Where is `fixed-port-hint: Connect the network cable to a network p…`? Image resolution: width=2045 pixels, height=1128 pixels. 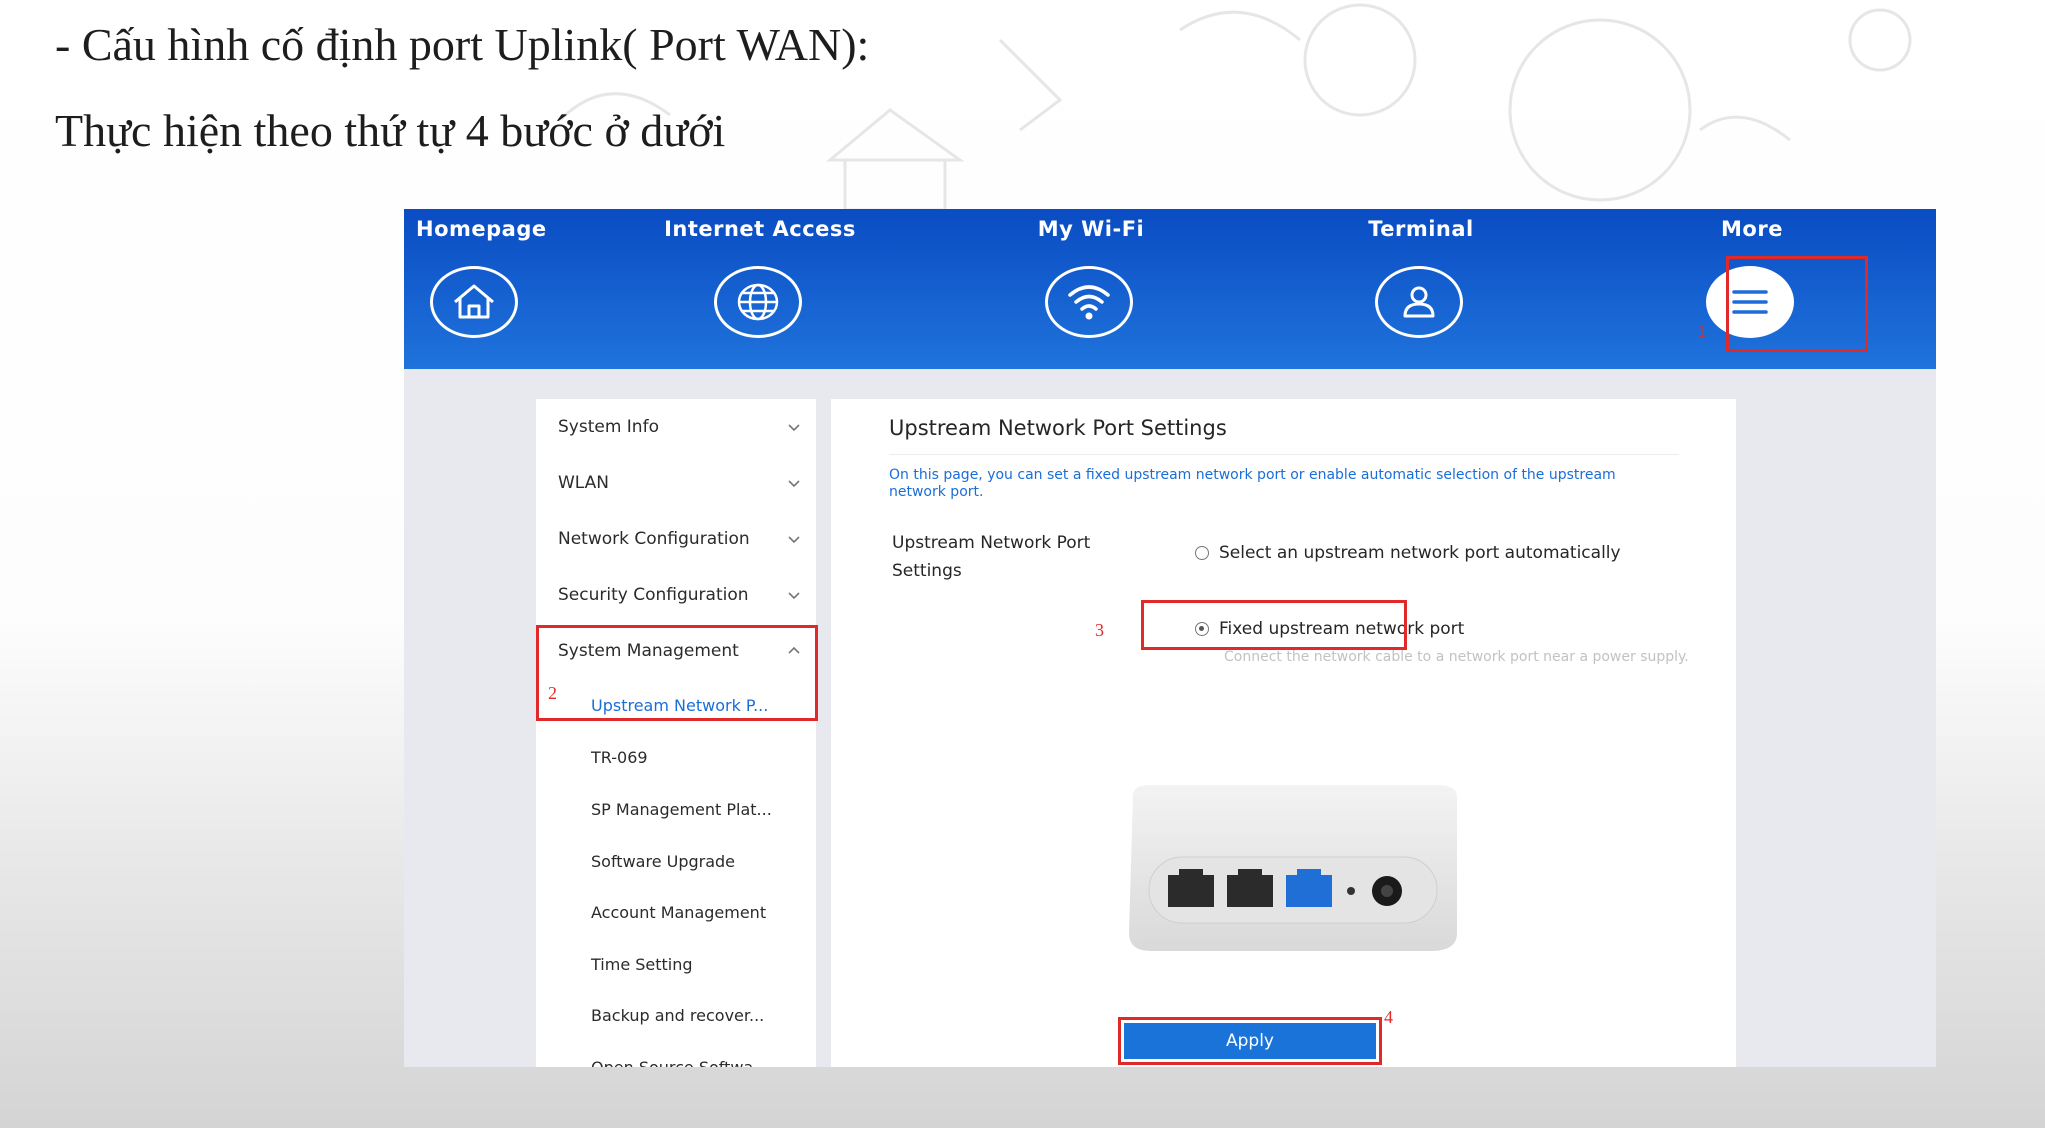 fixed-port-hint: Connect the network cable to a network p… is located at coordinates (1456, 657).